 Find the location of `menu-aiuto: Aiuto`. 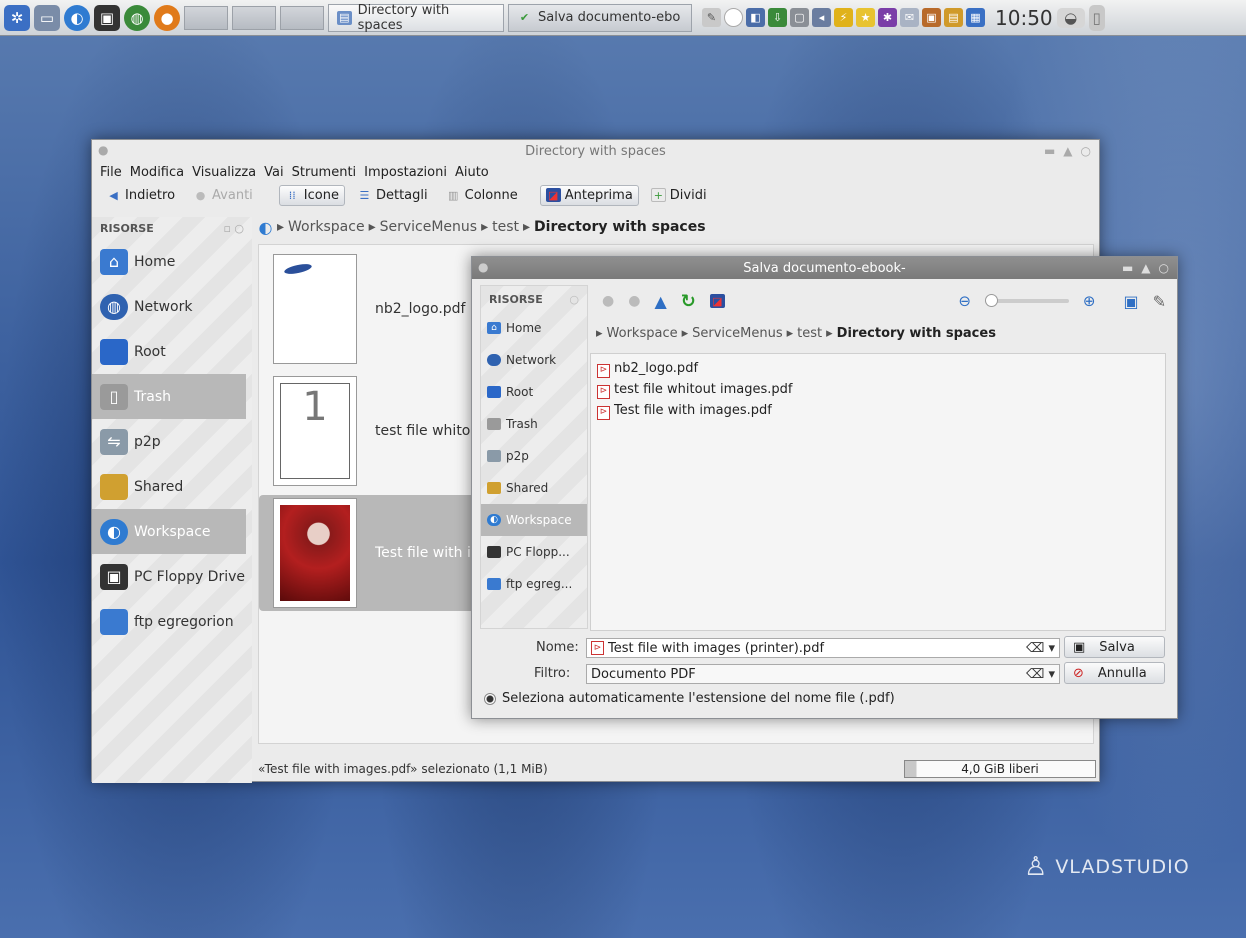

menu-aiuto: Aiuto is located at coordinates (472, 172).